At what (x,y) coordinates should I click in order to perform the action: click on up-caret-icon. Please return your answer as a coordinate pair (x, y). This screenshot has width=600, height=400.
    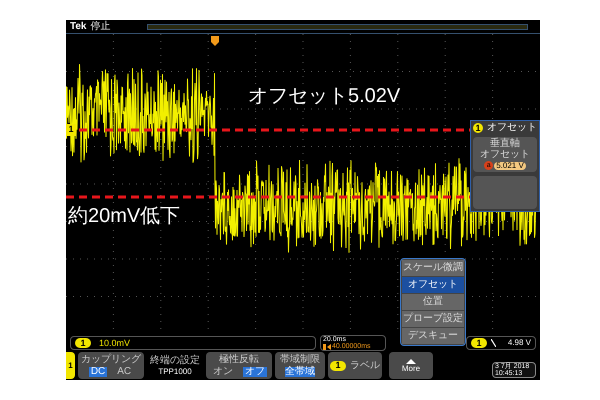
    Looking at the image, I should click on (411, 361).